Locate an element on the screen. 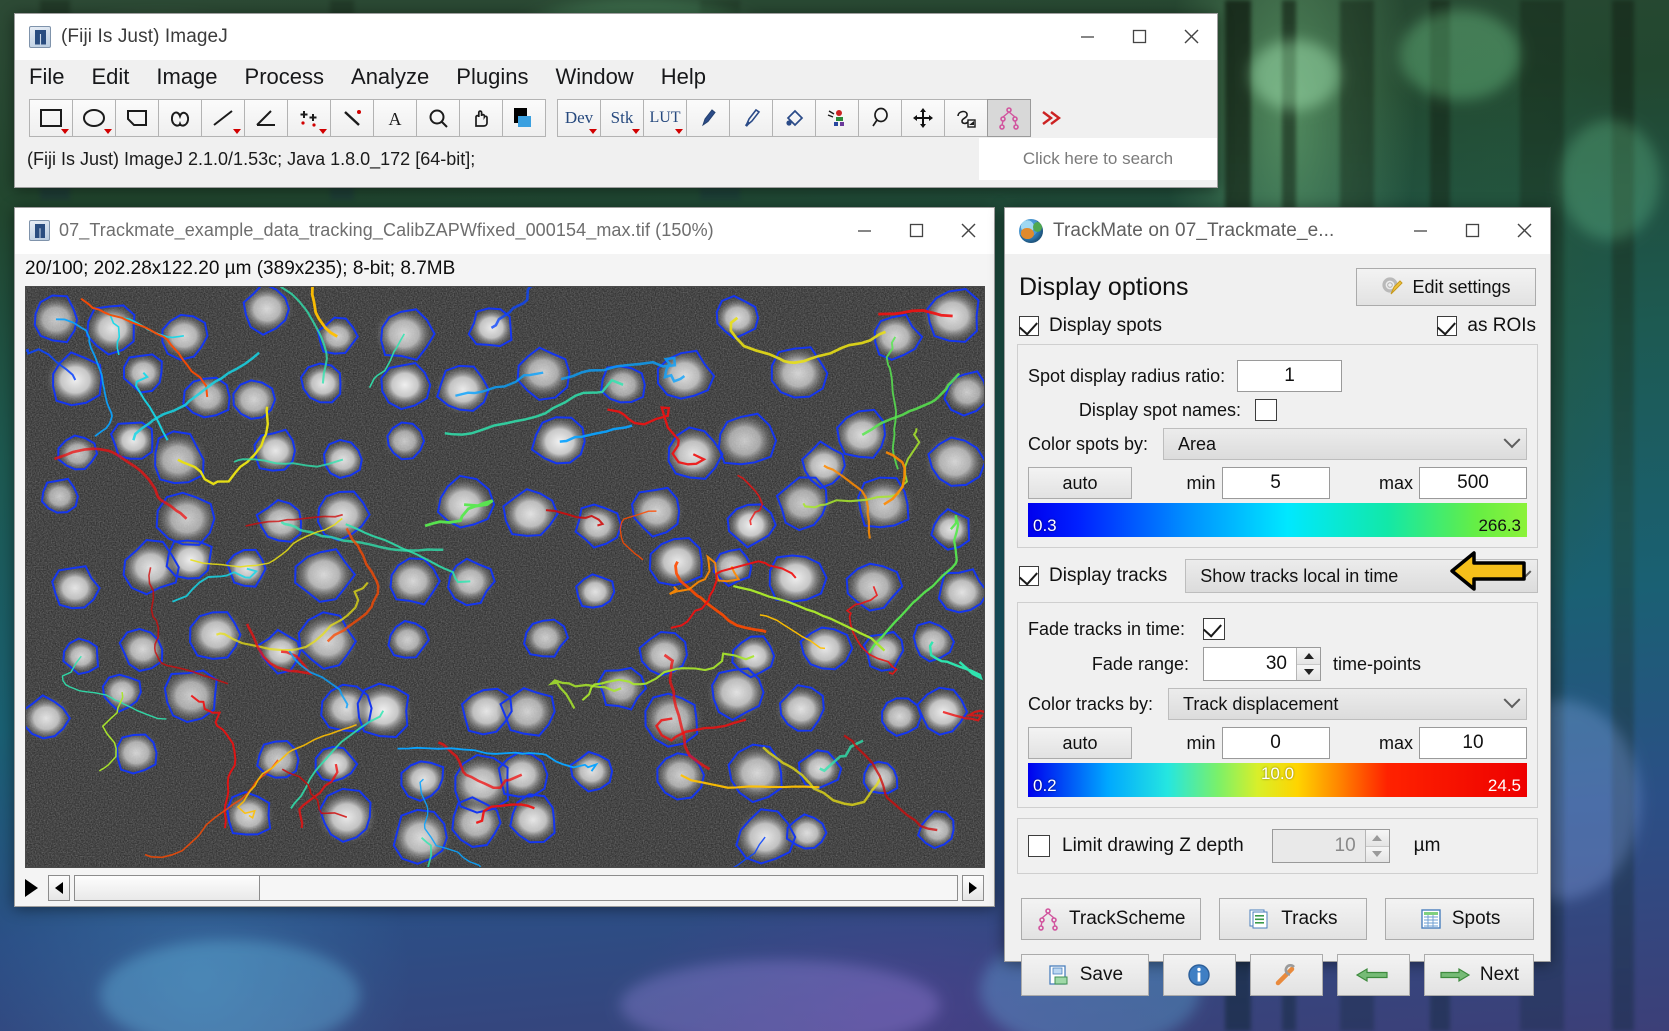 The width and height of the screenshot is (1669, 1031). track-display-mode-dropdown: Show tracks local in time is located at coordinates (1361, 576).